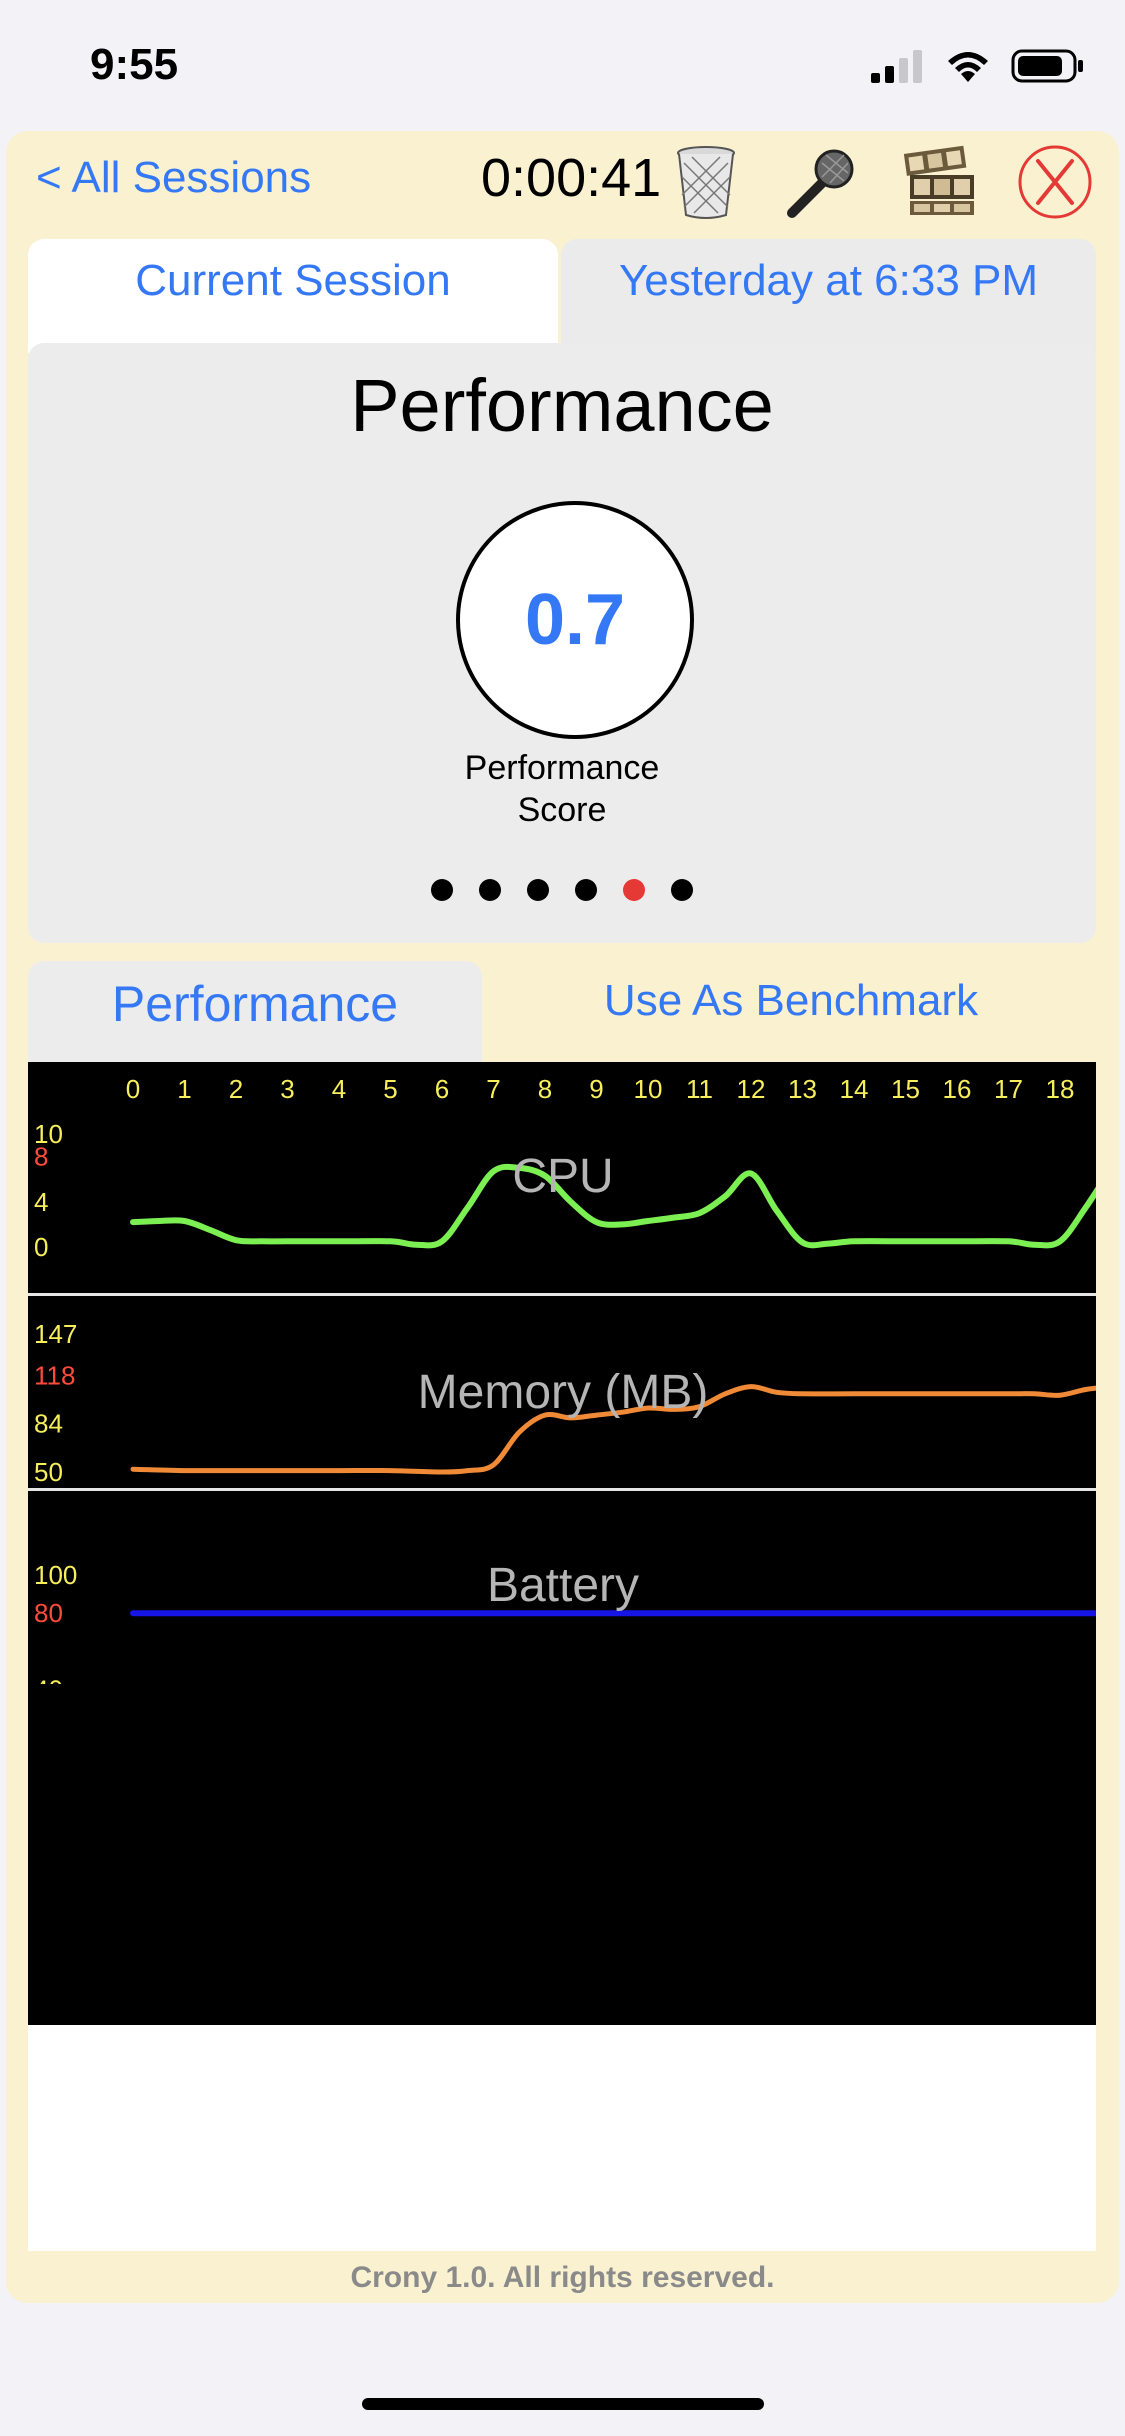 This screenshot has height=2436, width=1125. I want to click on empty-content-area, so click(562, 2138).